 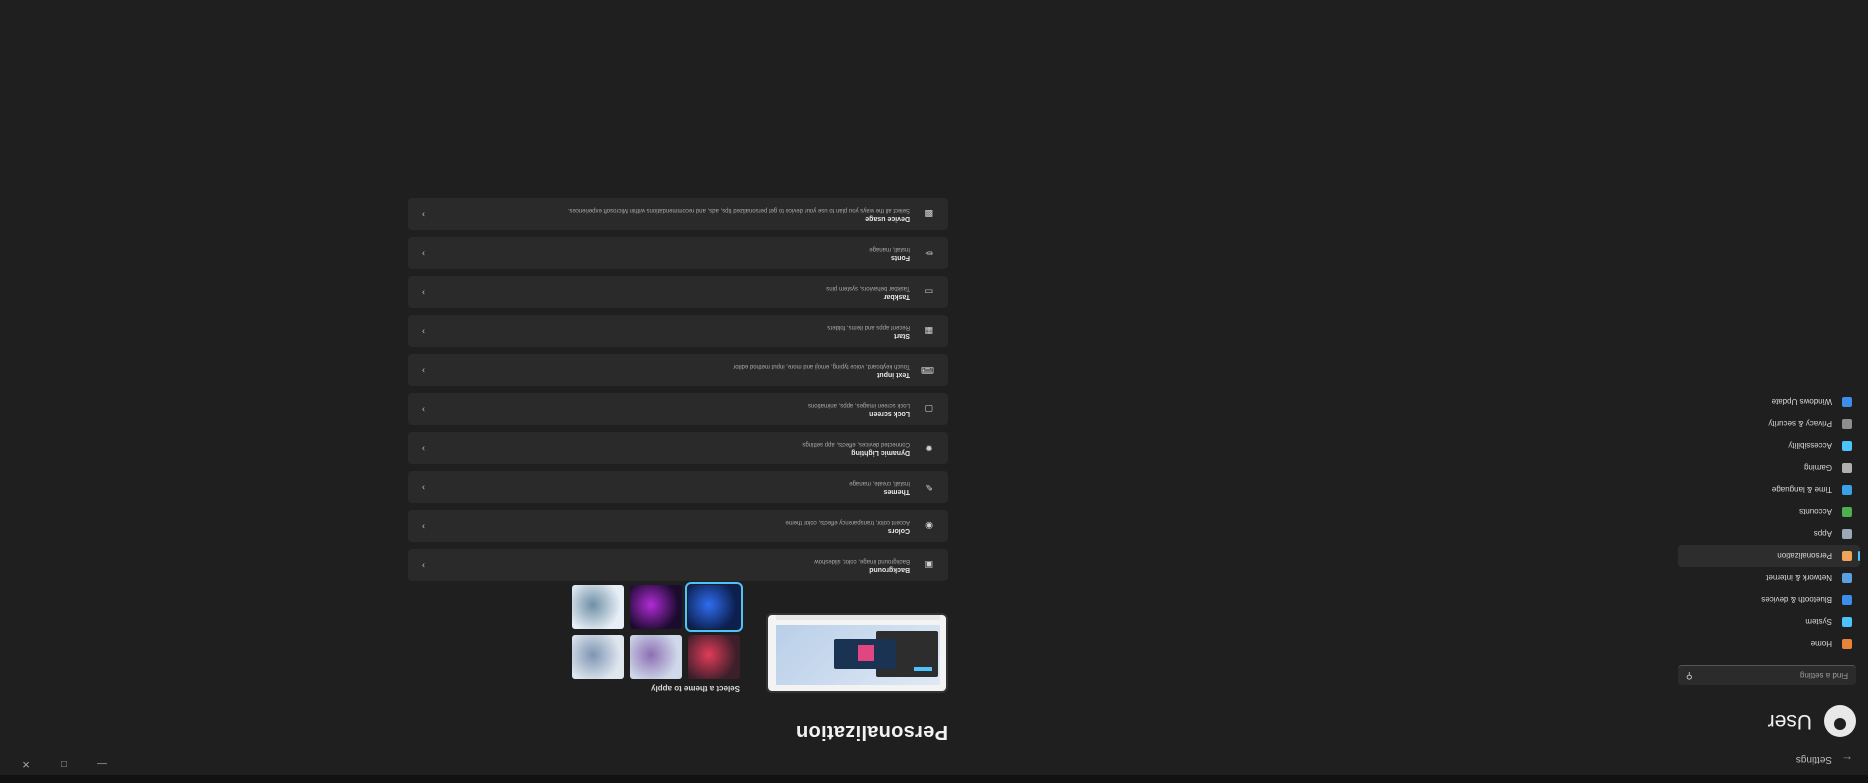 I want to click on user-profile: User, so click(x=1763, y=721).